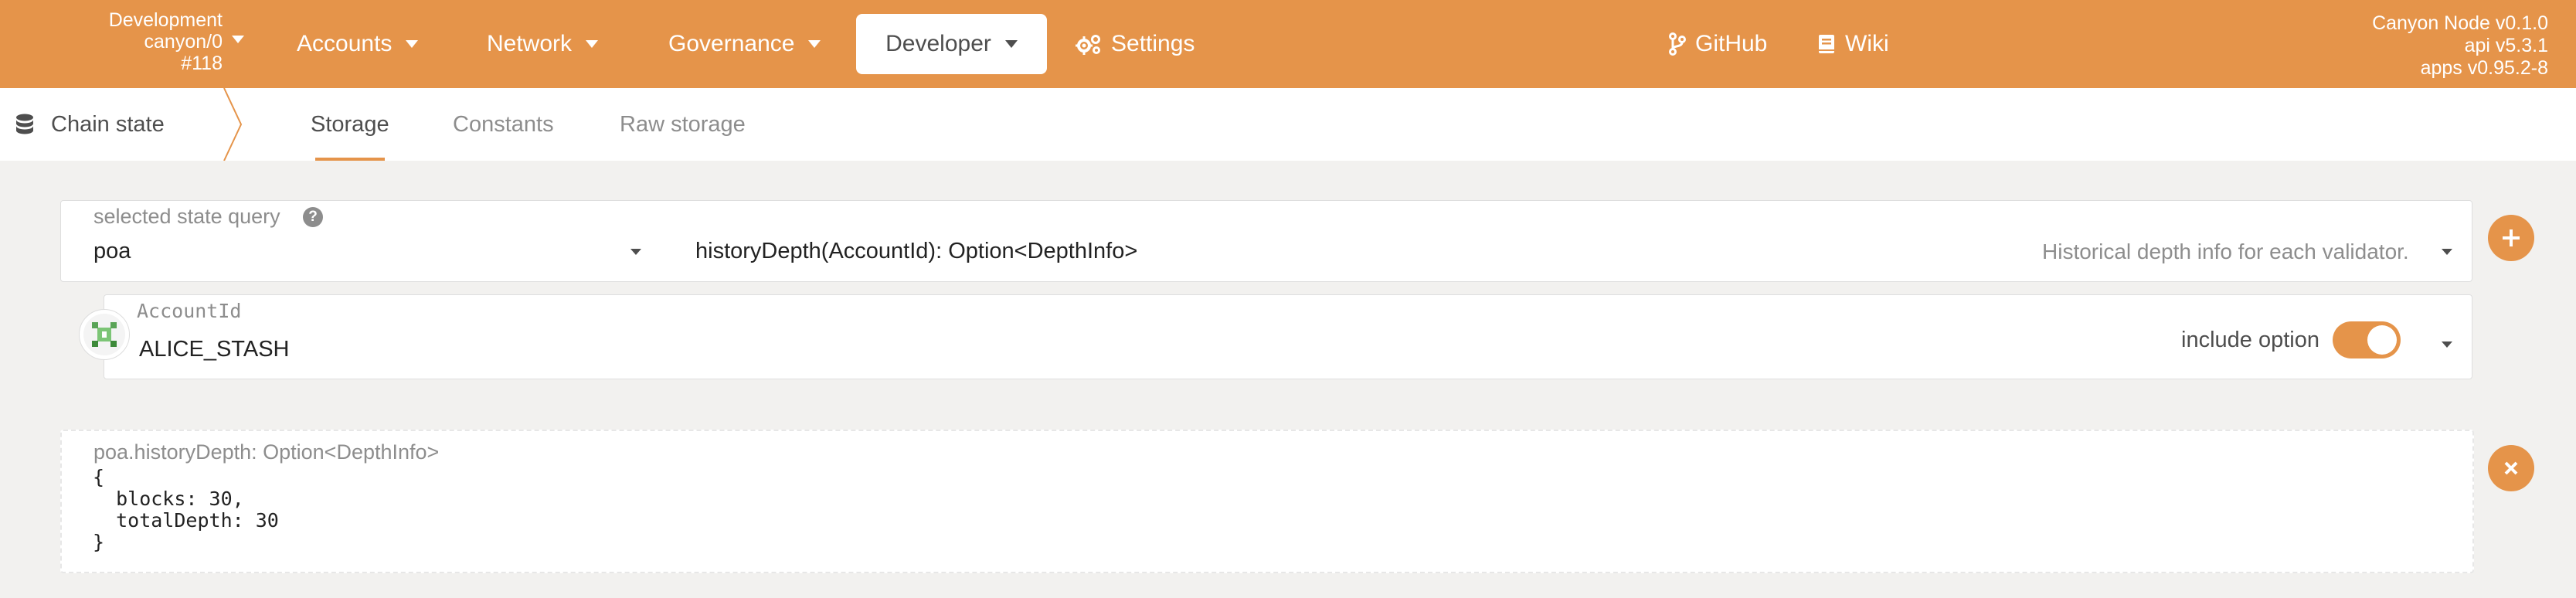 The image size is (2576, 598). What do you see at coordinates (108, 124) in the screenshot?
I see `section-title-label: Chain state` at bounding box center [108, 124].